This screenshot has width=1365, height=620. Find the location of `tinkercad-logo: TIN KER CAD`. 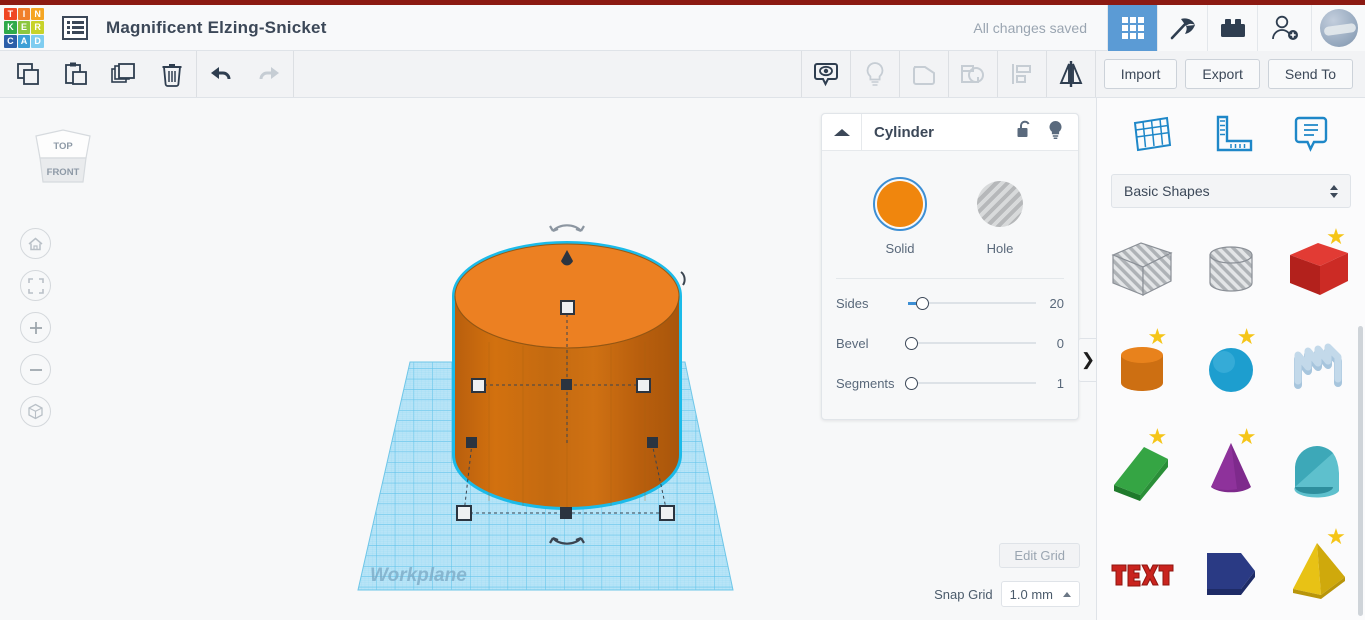

tinkercad-logo: TIN KER CAD is located at coordinates (24, 28).